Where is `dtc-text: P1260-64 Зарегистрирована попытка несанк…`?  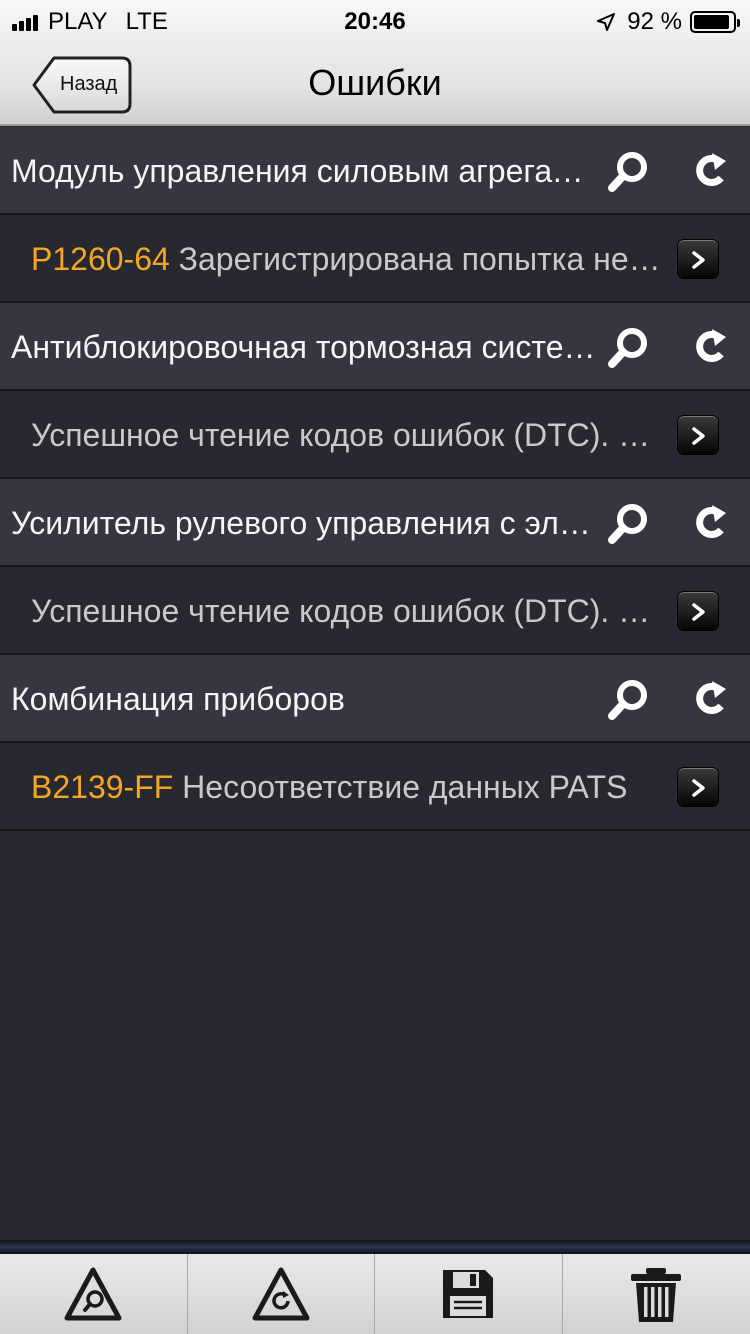
dtc-text: P1260-64 Зарегистрирована попытка несанк… is located at coordinates (350, 259).